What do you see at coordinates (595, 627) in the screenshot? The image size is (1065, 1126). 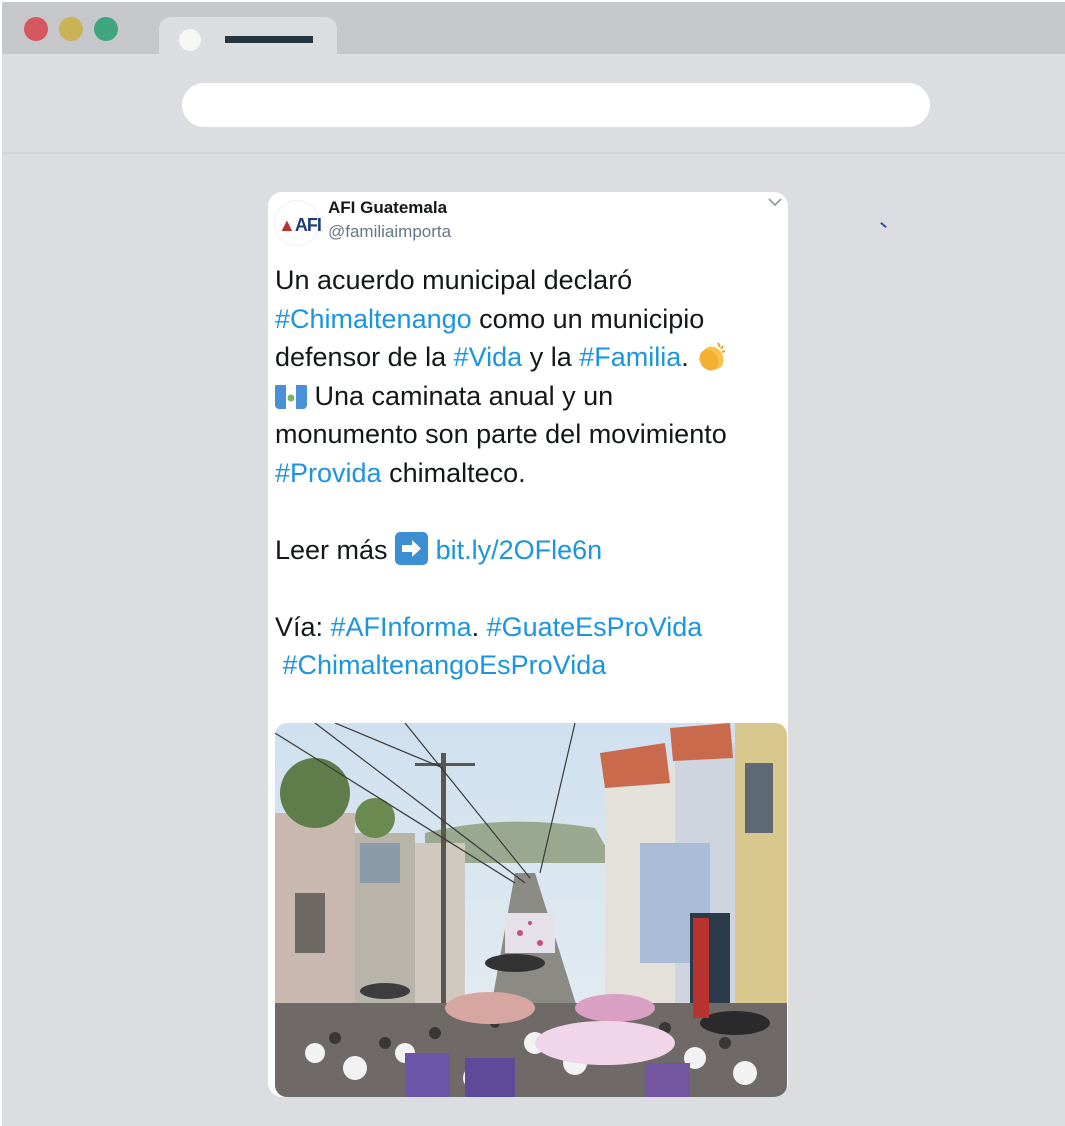 I see `hashtag-guateesprovida: #GuateEsProVida` at bounding box center [595, 627].